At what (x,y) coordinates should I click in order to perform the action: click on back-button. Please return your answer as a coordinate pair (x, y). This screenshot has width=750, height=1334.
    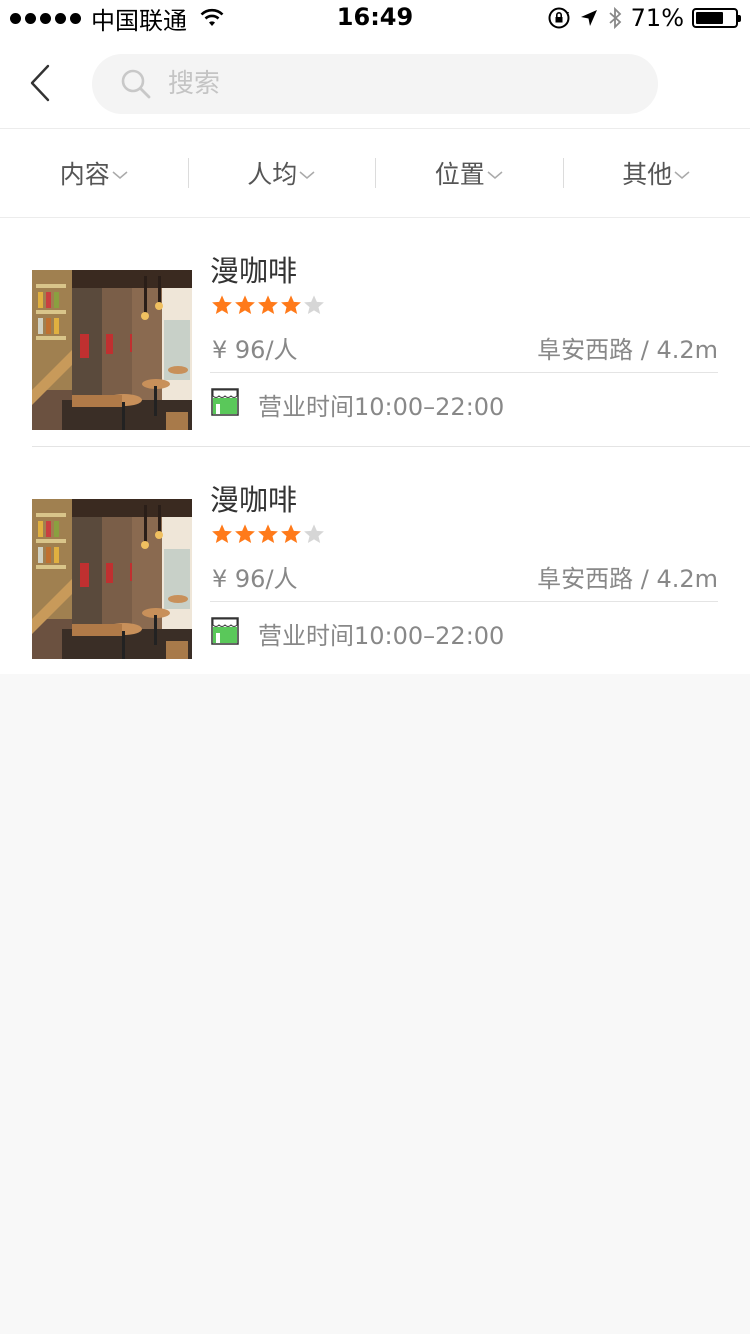
    Looking at the image, I should click on (42, 83).